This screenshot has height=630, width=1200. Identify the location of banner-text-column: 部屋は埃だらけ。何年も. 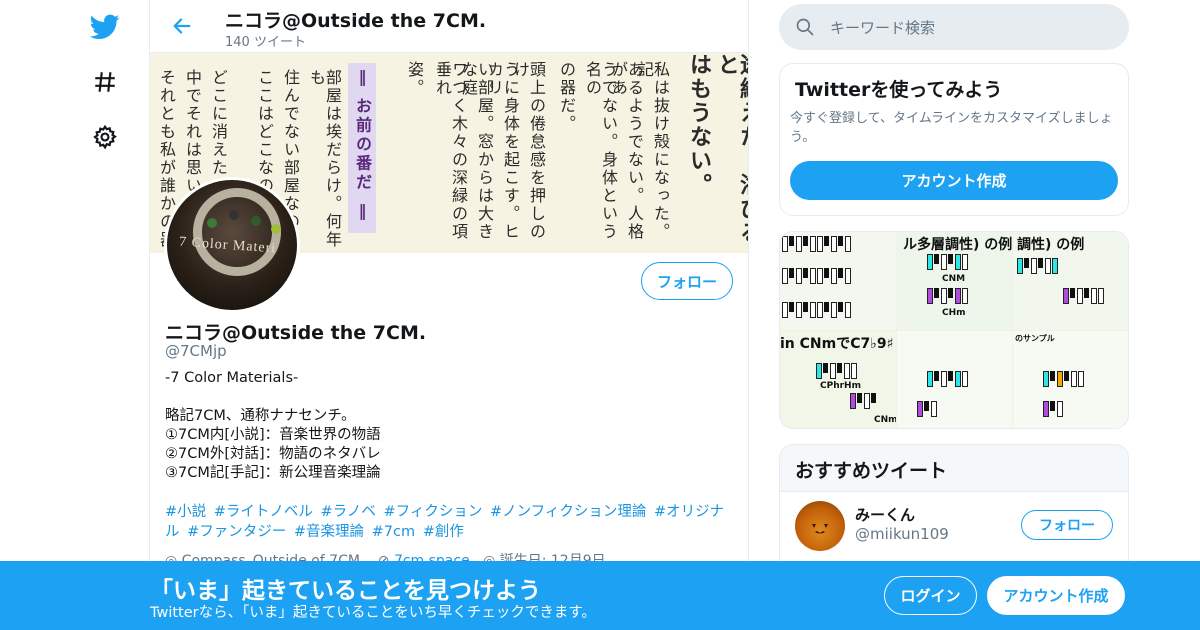
(324, 159).